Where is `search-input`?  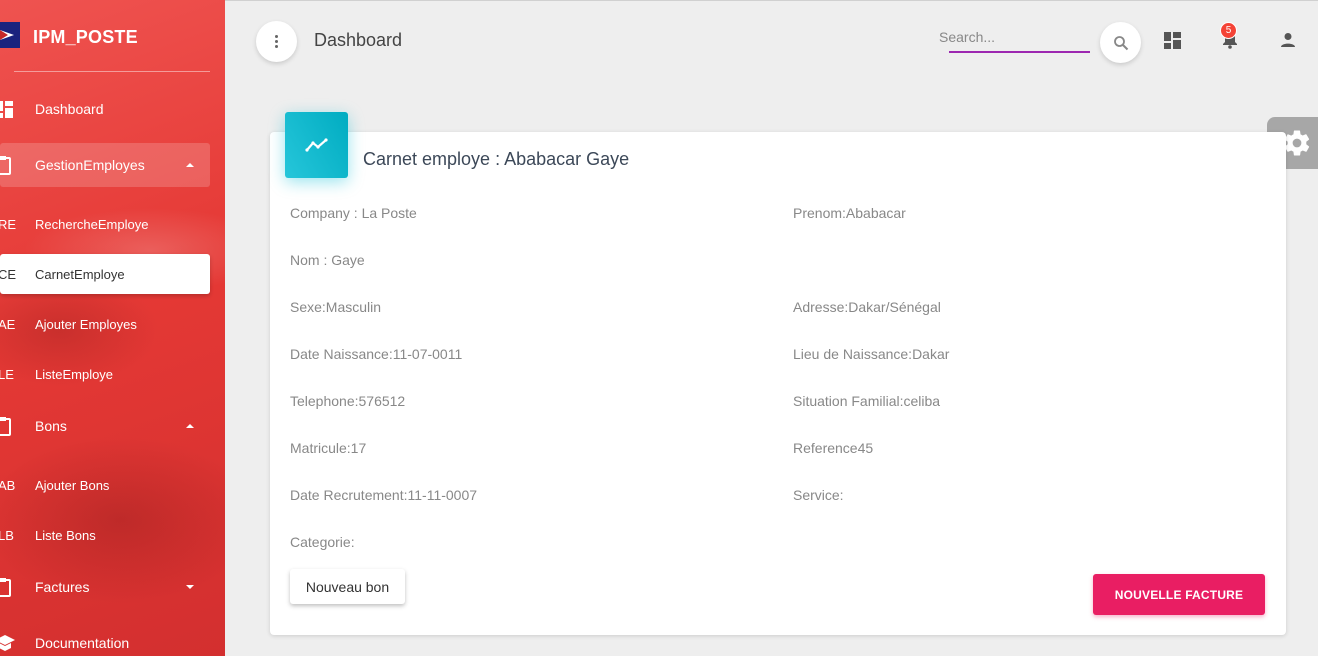 search-input is located at coordinates (1015, 37).